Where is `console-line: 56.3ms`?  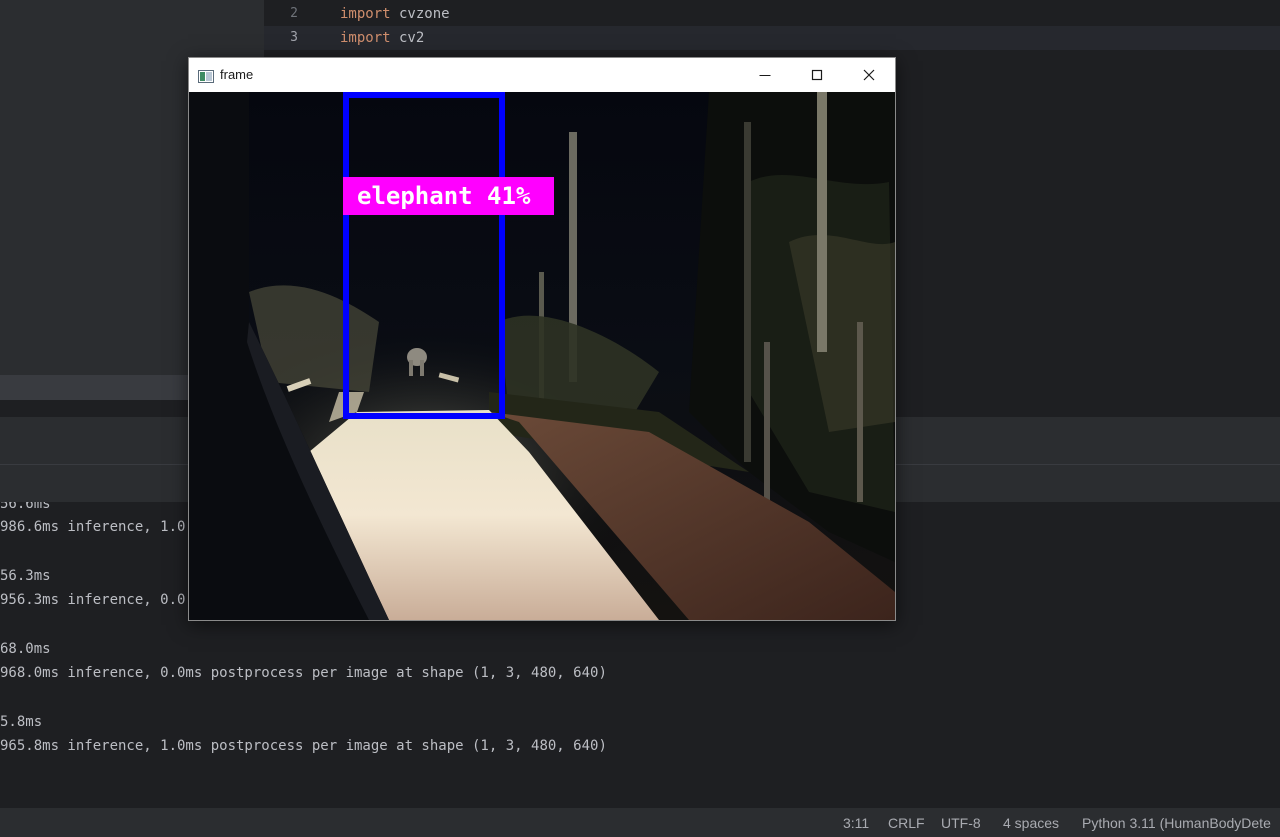
console-line: 56.3ms is located at coordinates (25, 576).